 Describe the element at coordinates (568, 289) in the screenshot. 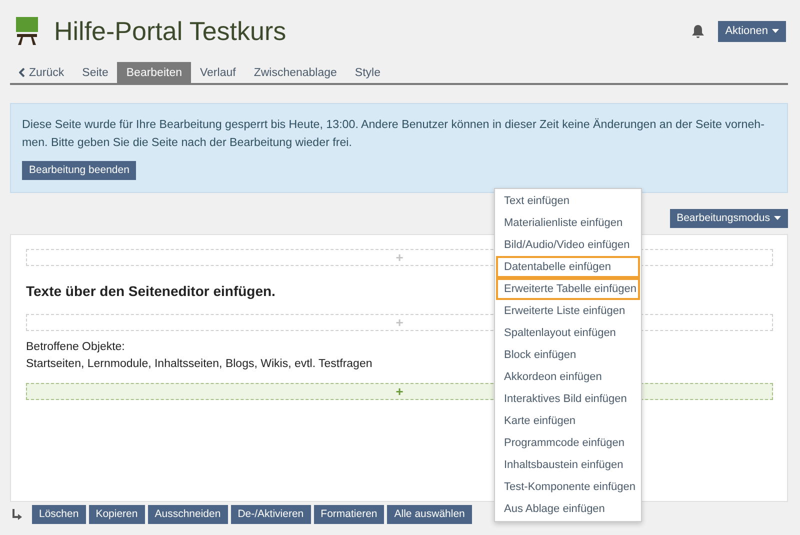

I see `menu-item: Erweiterte Tabelle einfügen` at that location.